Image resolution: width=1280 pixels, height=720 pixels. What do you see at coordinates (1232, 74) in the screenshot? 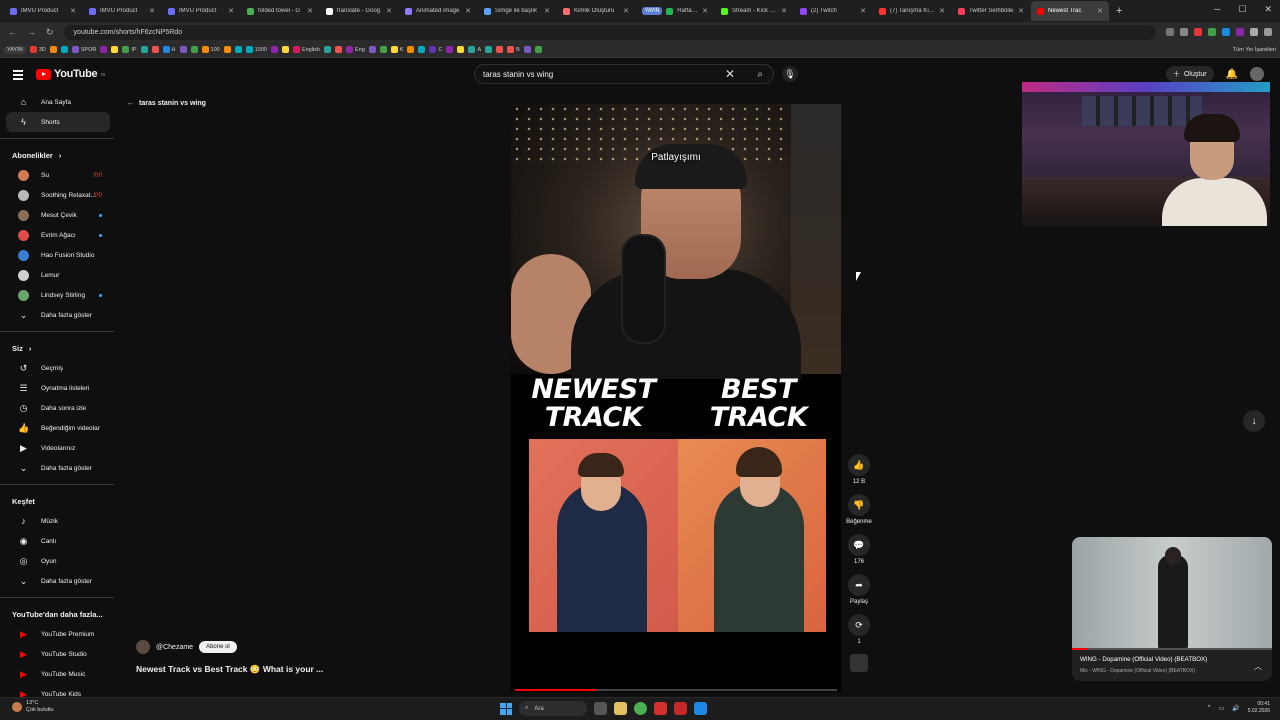
I see `notifications-bell-icon: 🔔` at bounding box center [1232, 74].